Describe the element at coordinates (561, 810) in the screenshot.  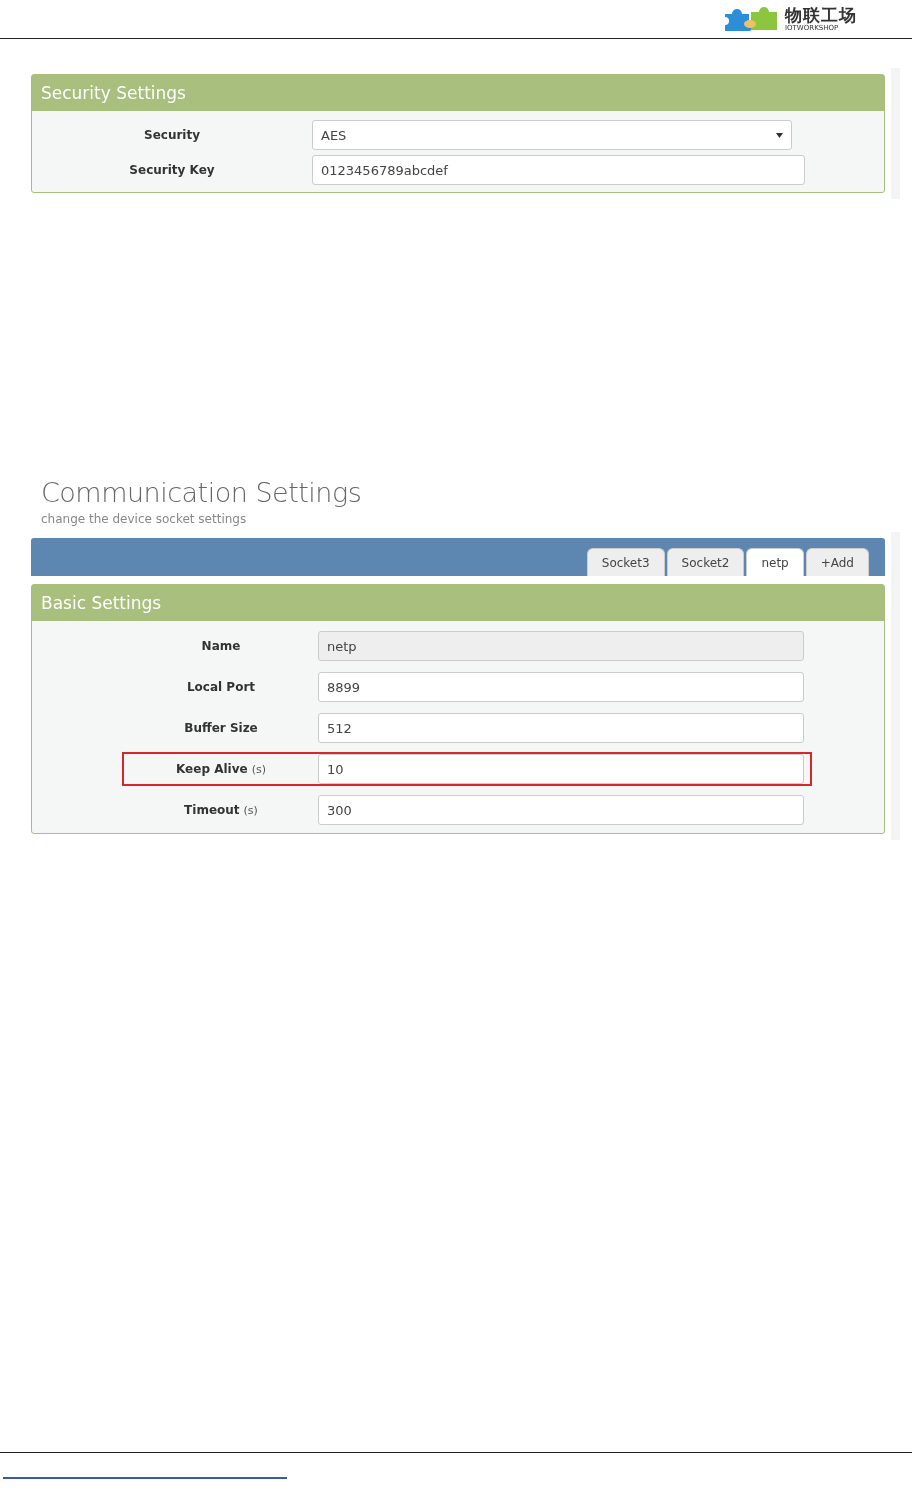
I see `input-field: 300` at that location.